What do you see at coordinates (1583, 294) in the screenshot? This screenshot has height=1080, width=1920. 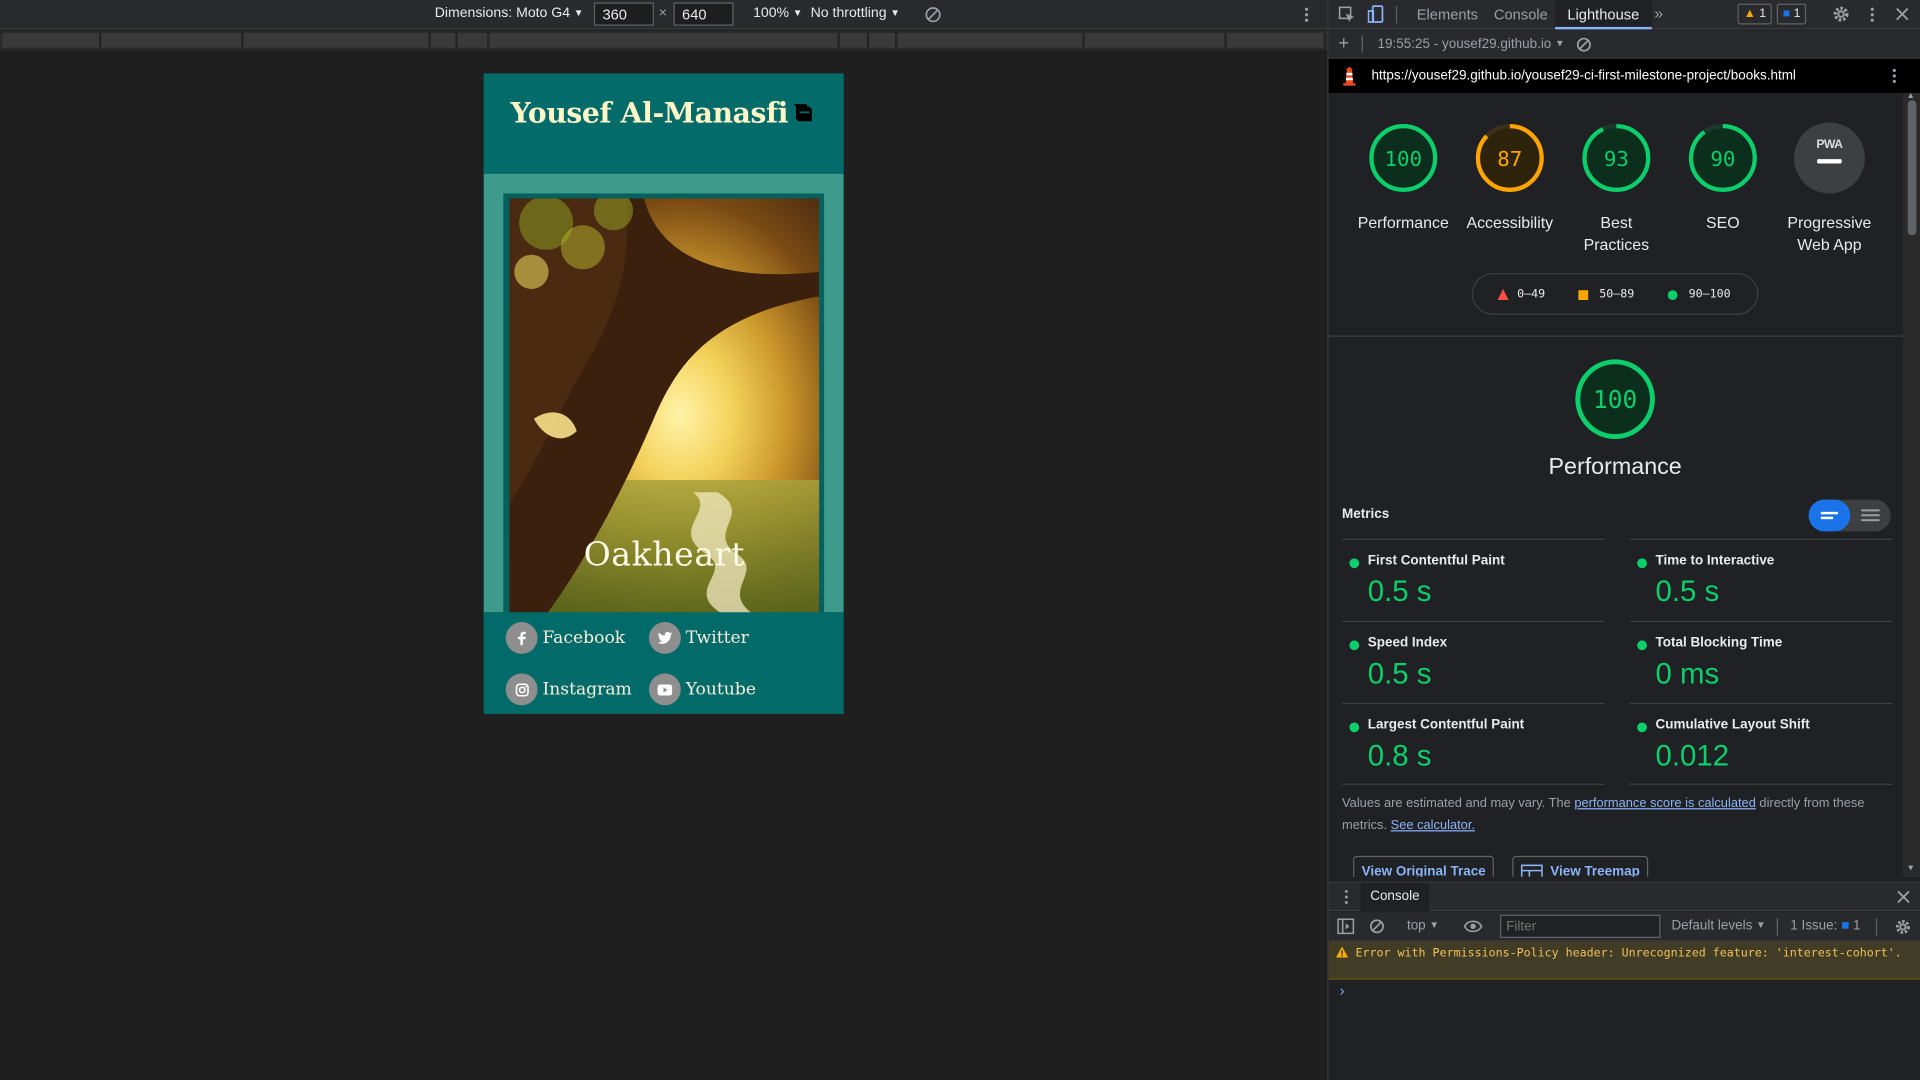 I see `square-icon` at bounding box center [1583, 294].